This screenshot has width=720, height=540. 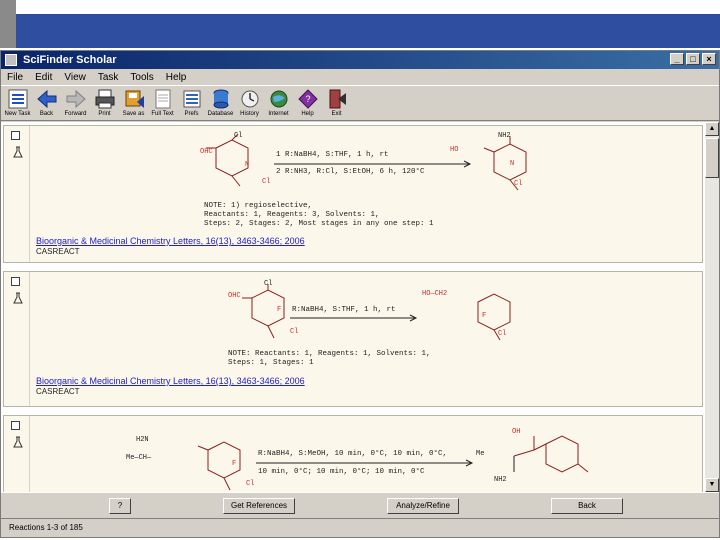 I want to click on history-button: History, so click(x=249, y=103).